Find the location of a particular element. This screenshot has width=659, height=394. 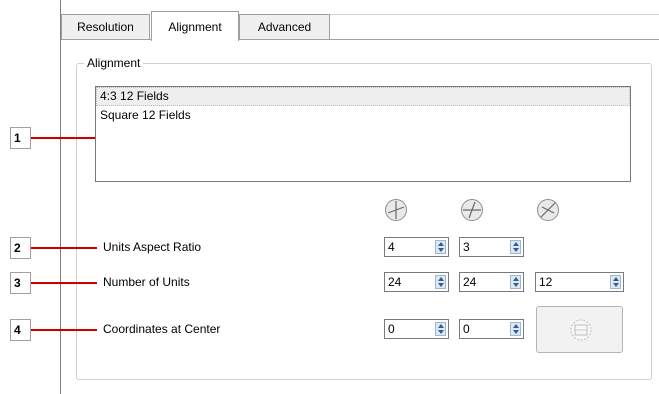

tab-alignment: Alignment is located at coordinates (195, 26).